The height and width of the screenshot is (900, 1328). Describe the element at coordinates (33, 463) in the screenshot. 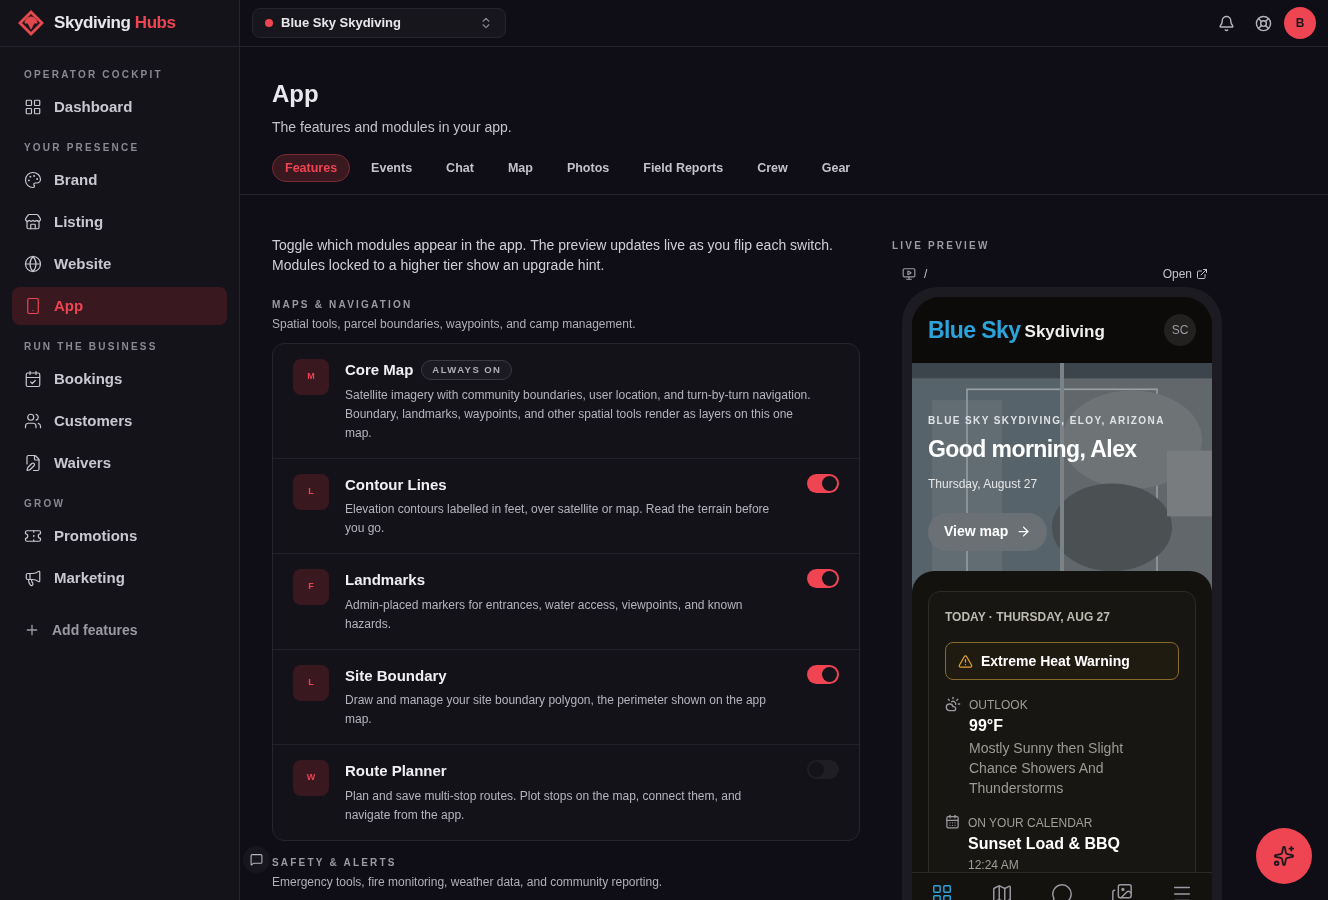

I see `file-pen-icon` at that location.